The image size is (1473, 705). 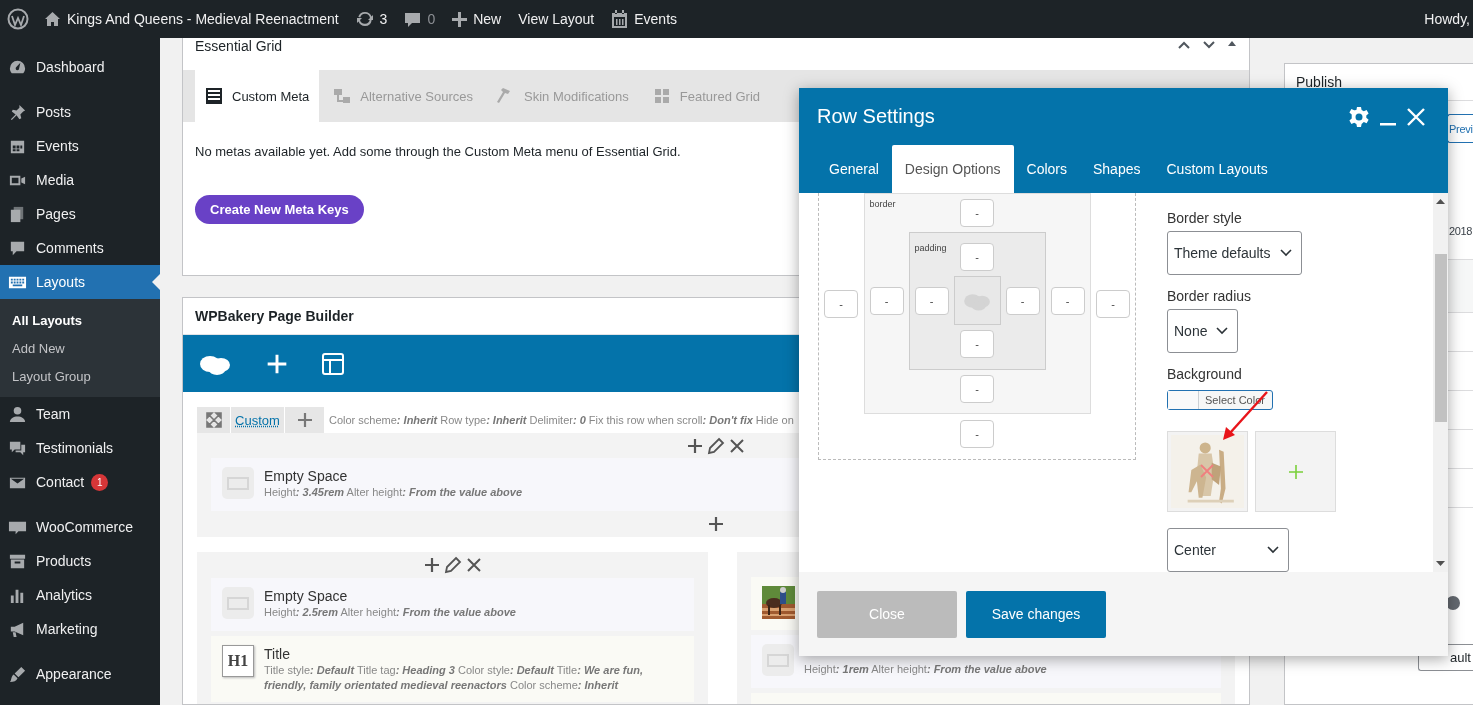 What do you see at coordinates (191, 19) in the screenshot?
I see `site-link: Kings And Queens - Medieval Reenactment` at bounding box center [191, 19].